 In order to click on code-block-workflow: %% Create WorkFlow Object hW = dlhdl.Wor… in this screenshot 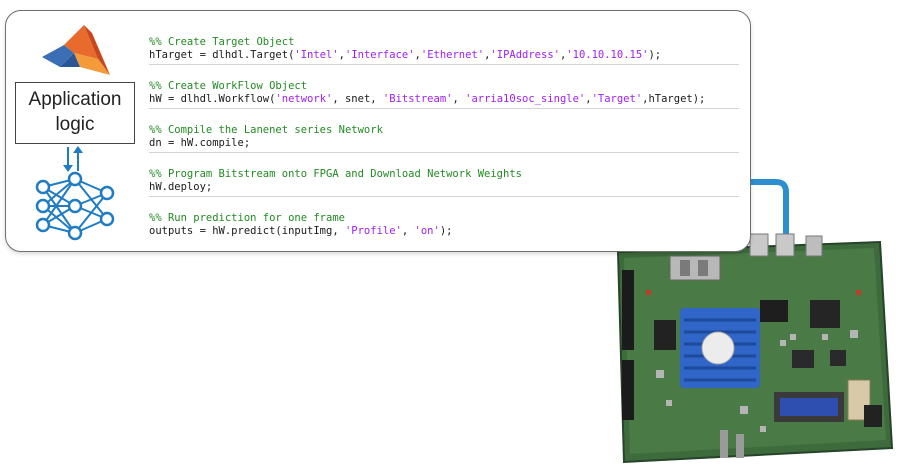, I will do `click(444, 92)`.